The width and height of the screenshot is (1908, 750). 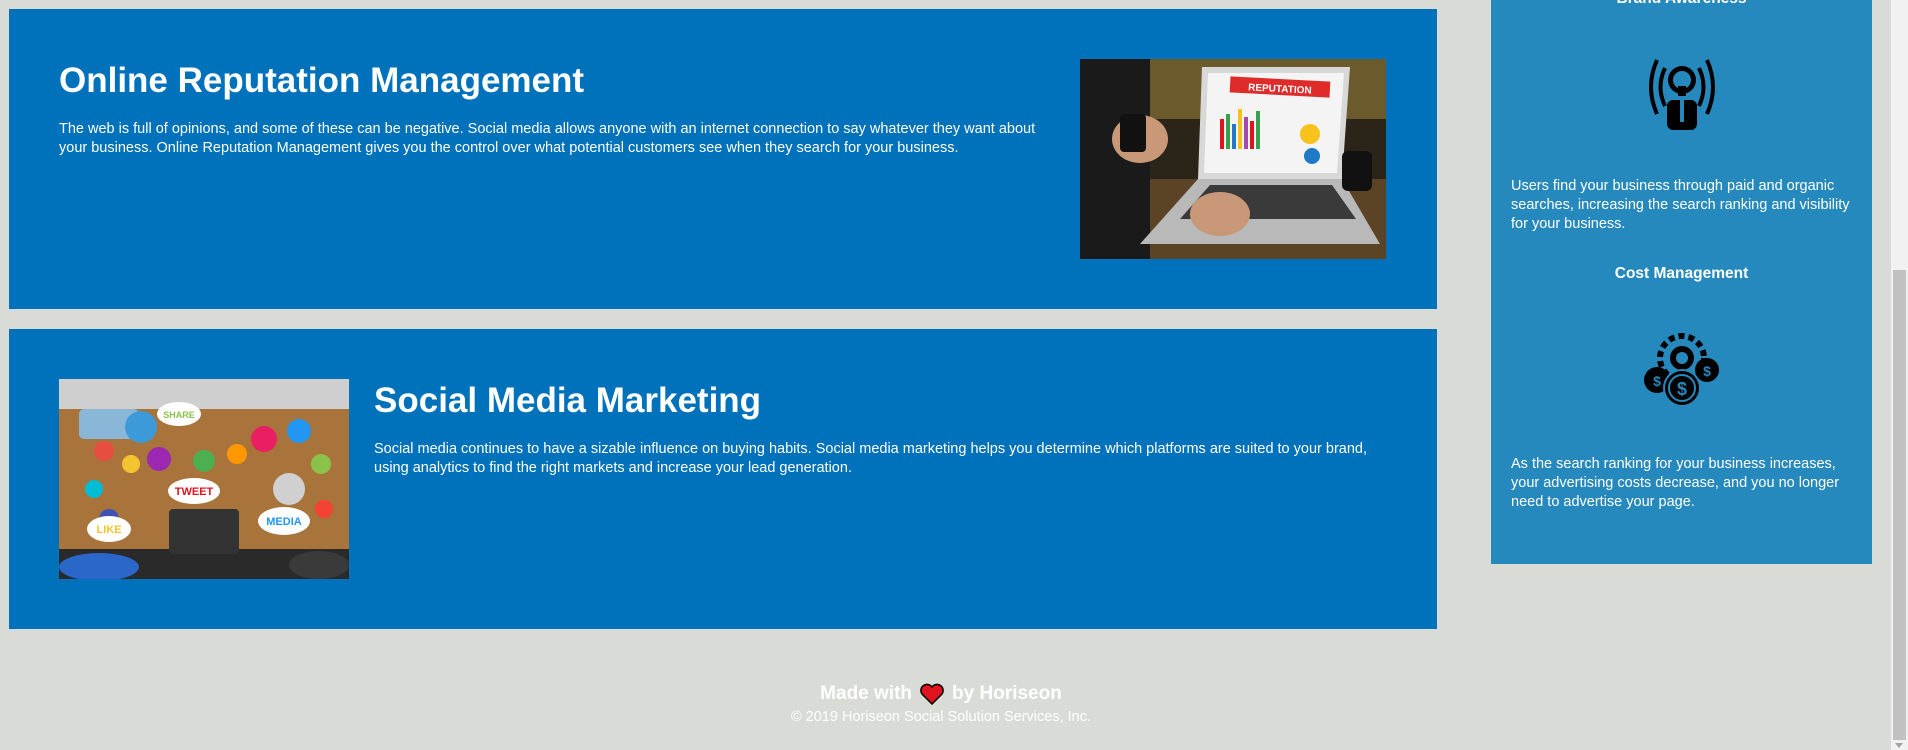 What do you see at coordinates (1233, 159) in the screenshot?
I see `laptop-reputation-image: REPUTATION` at bounding box center [1233, 159].